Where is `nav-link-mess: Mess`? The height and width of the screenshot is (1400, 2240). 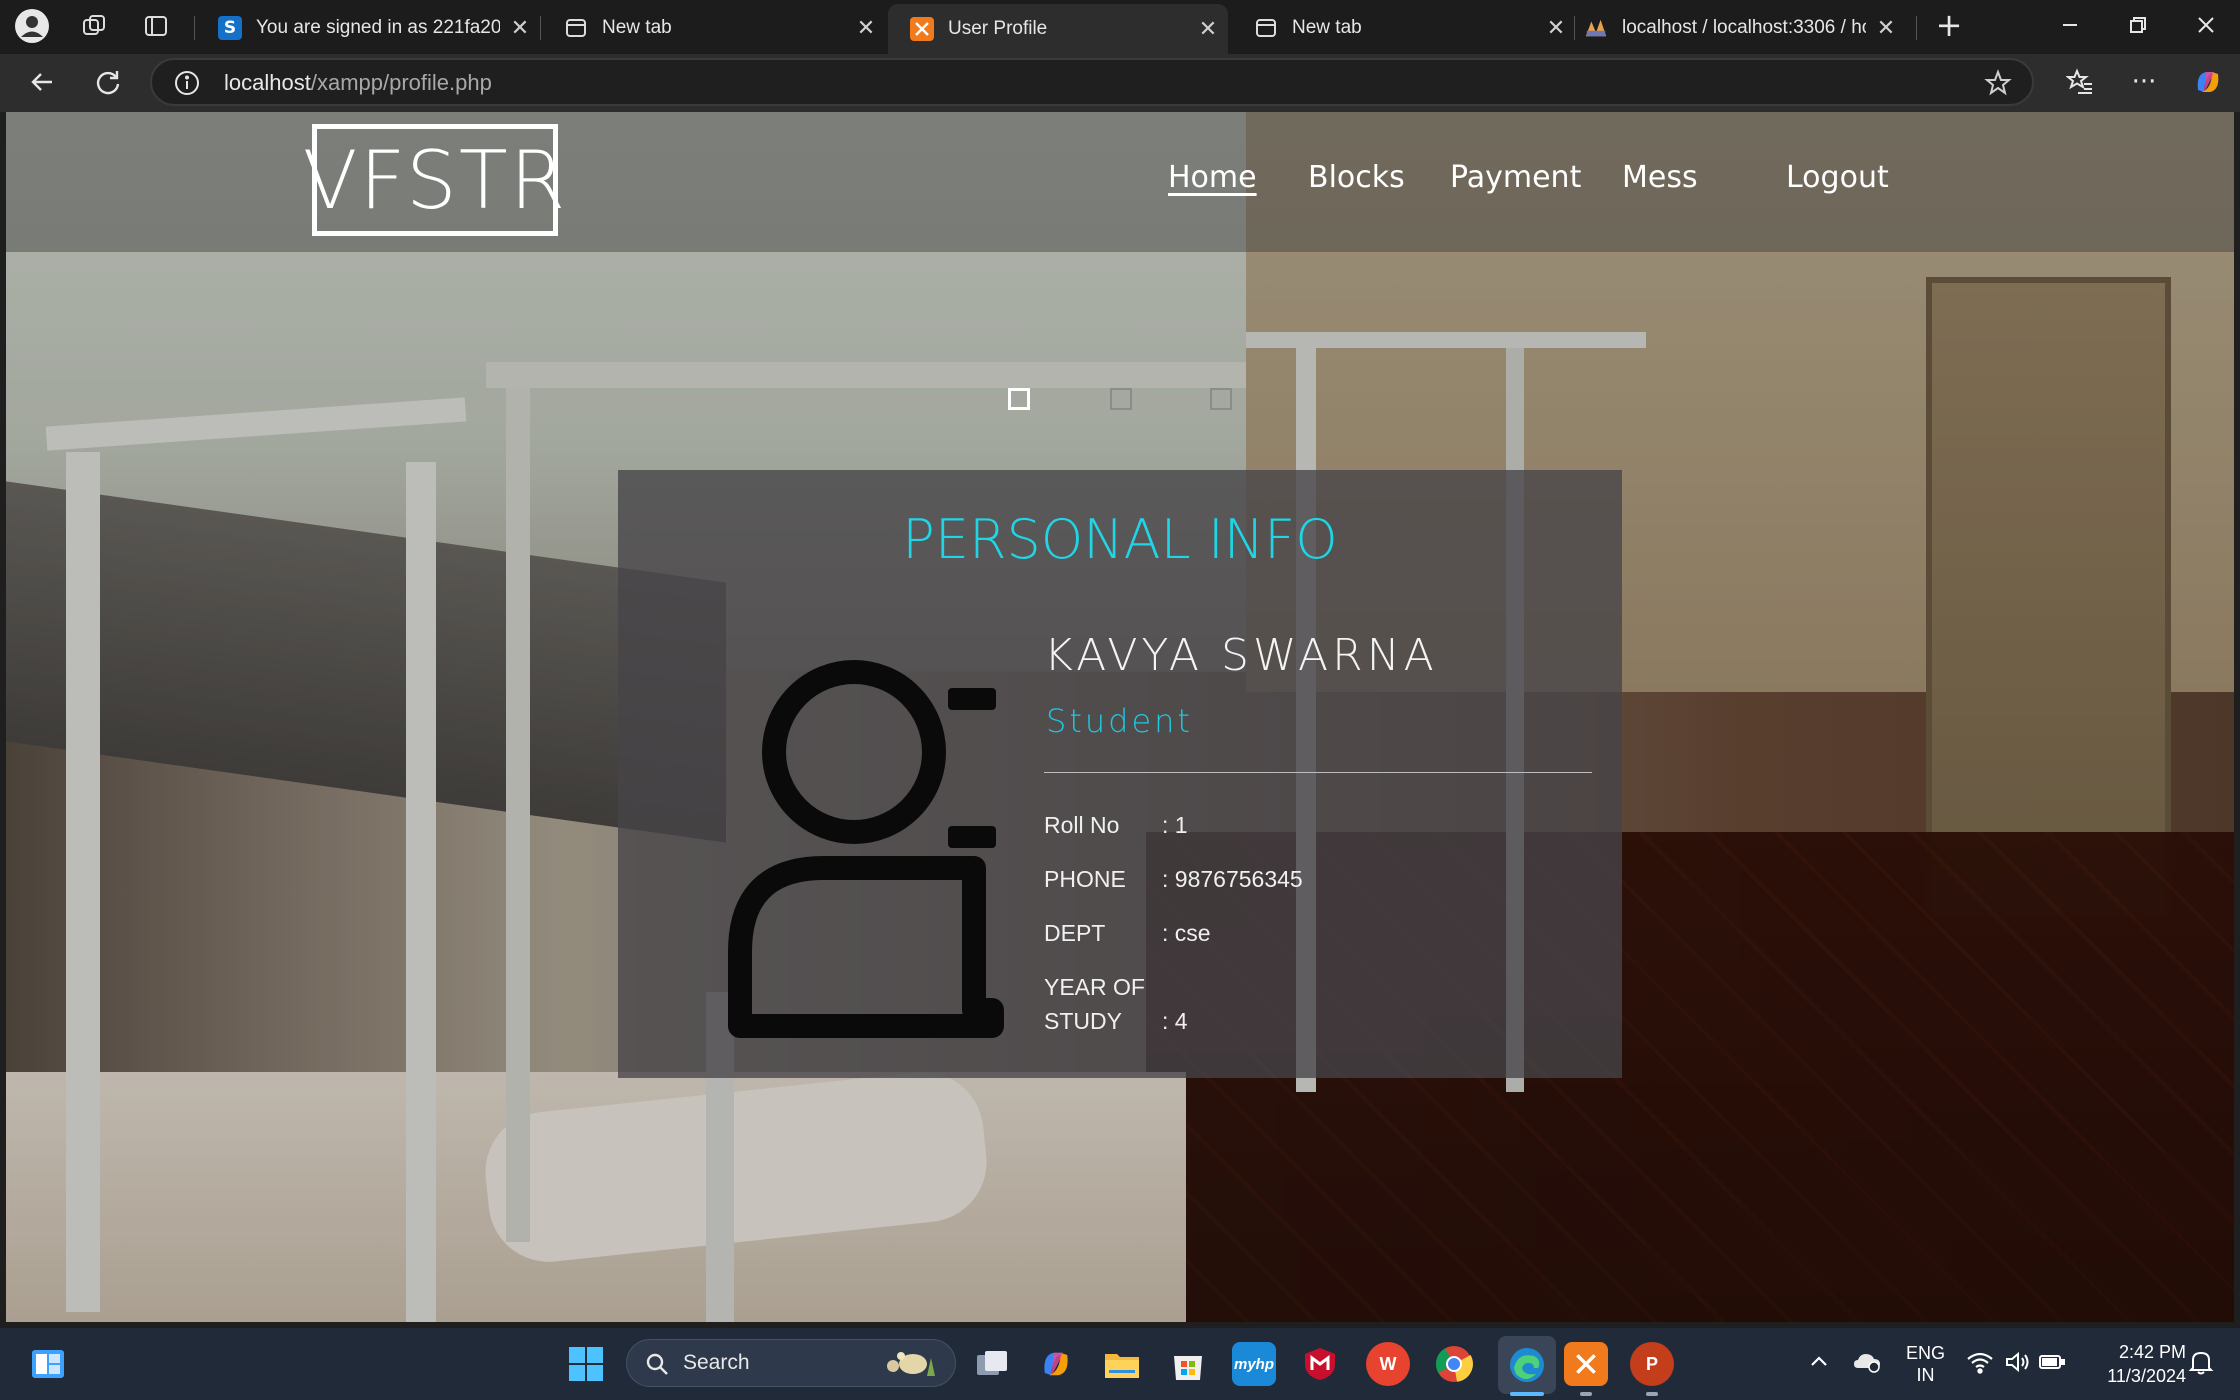
nav-link-mess: Mess is located at coordinates (1660, 177).